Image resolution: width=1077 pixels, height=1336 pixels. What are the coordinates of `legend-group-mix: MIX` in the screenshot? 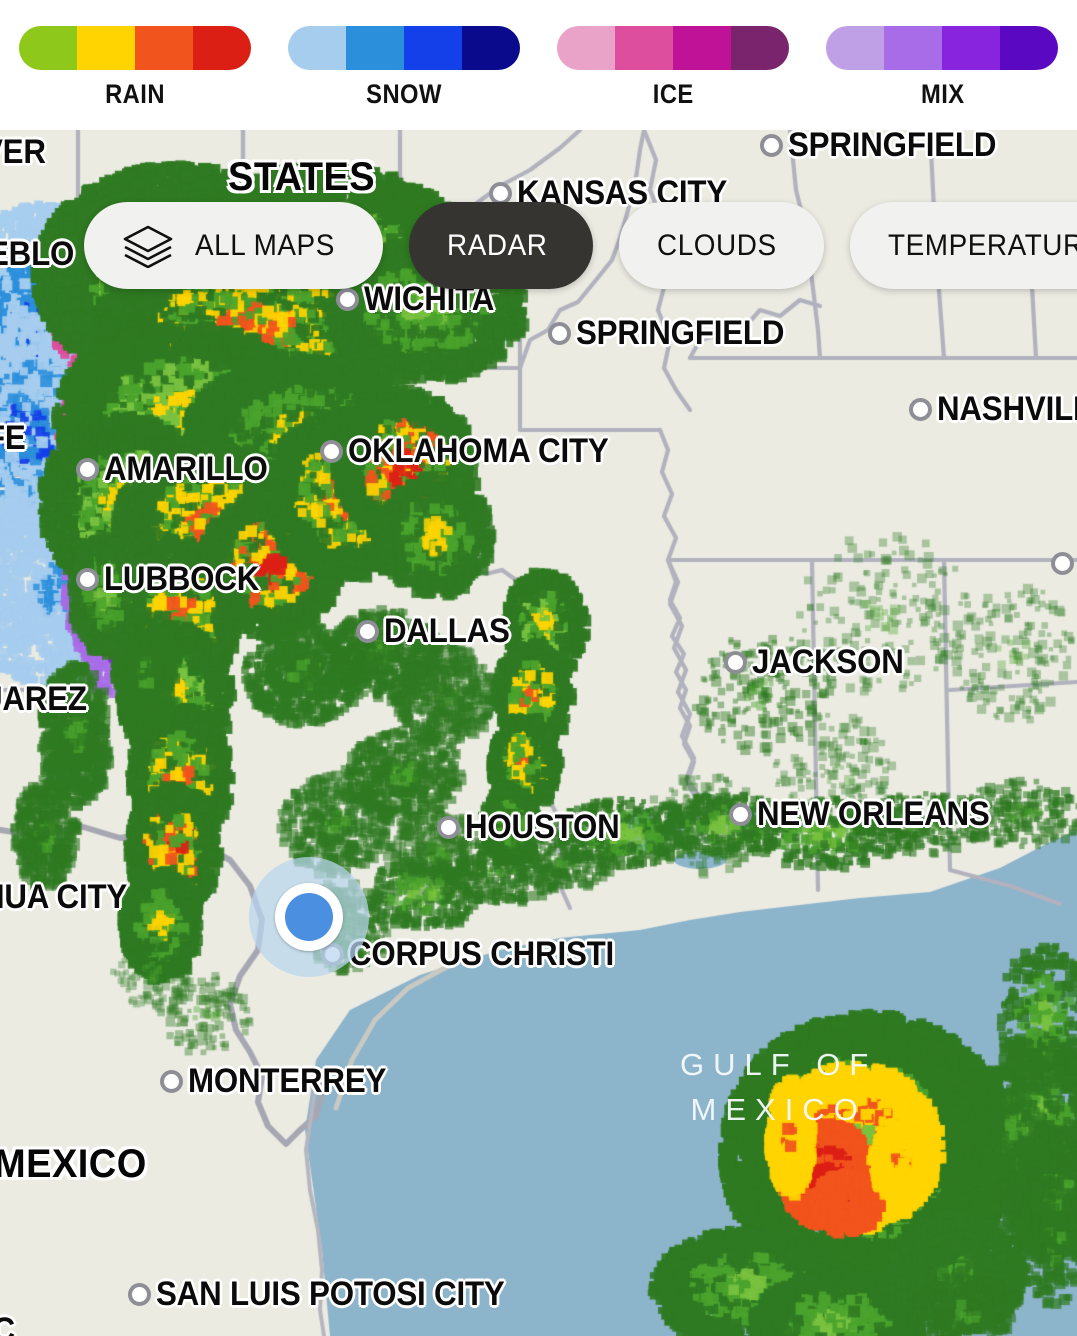 It's located at (942, 68).